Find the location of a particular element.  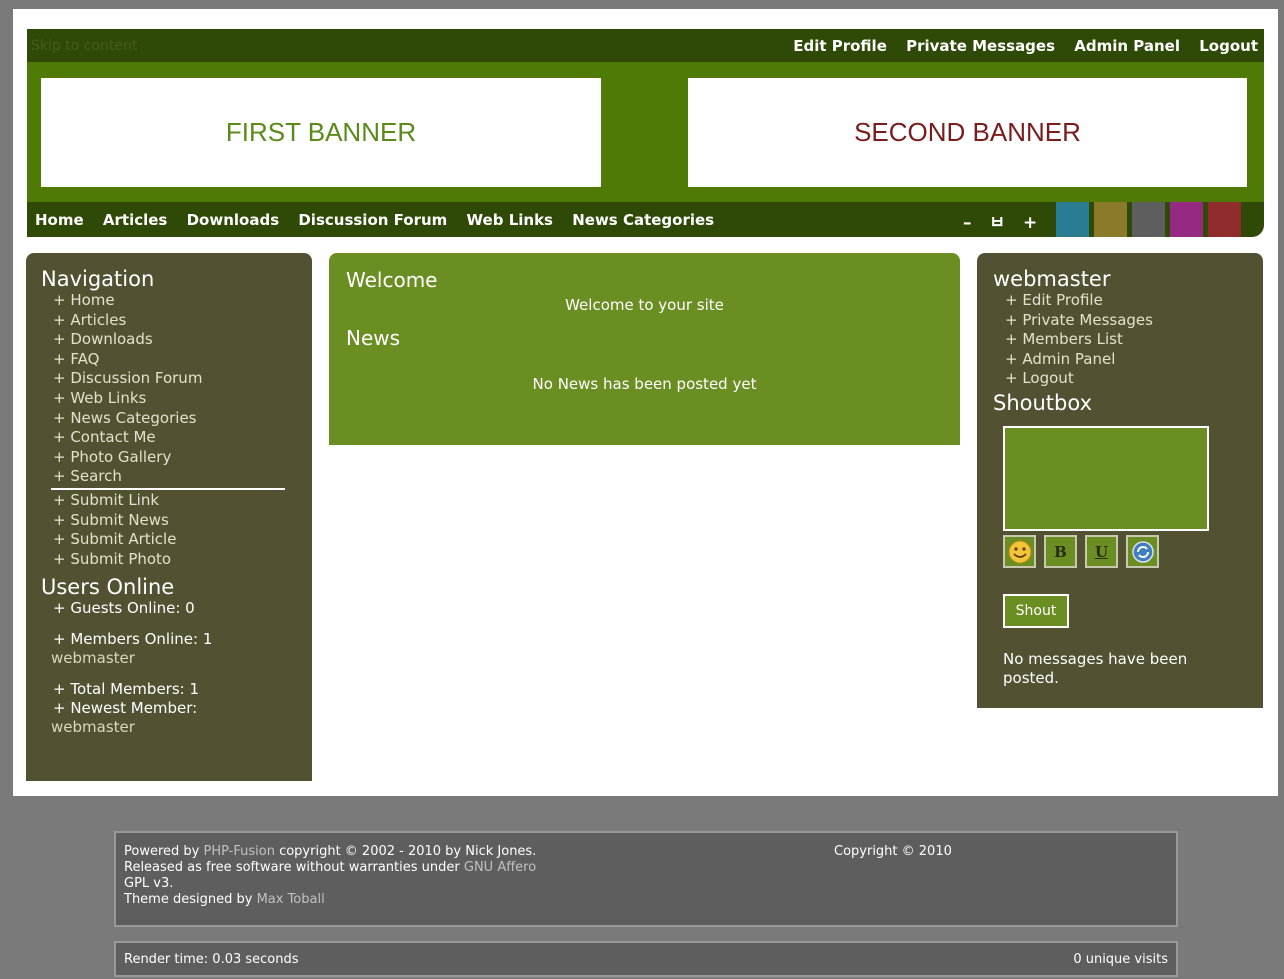

right-private-messages: + Private Messages is located at coordinates (1073, 321).